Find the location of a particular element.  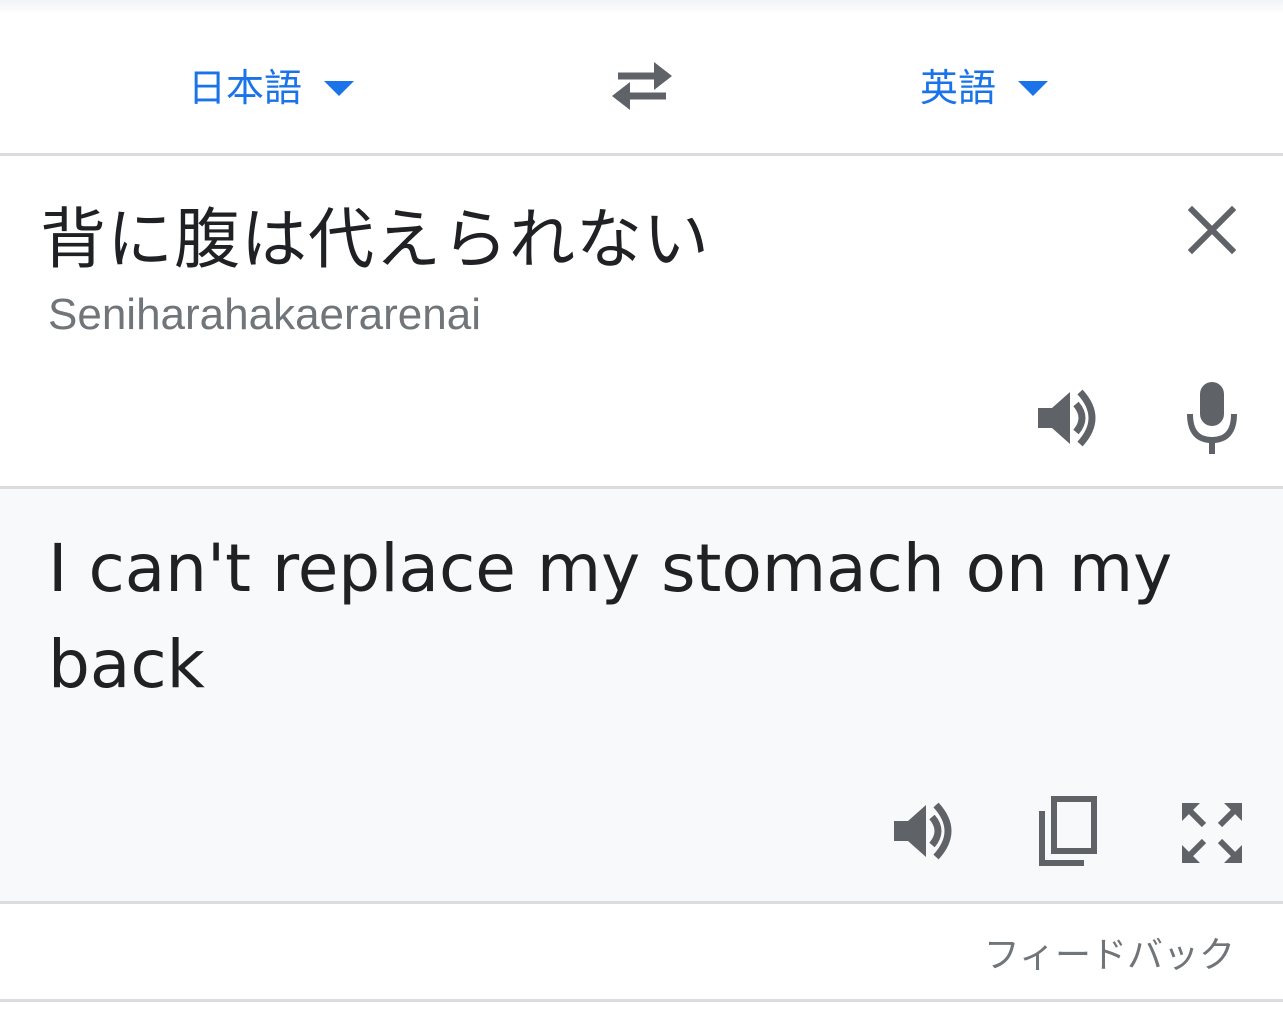

feedback-link: フィードバック is located at coordinates (1109, 952).